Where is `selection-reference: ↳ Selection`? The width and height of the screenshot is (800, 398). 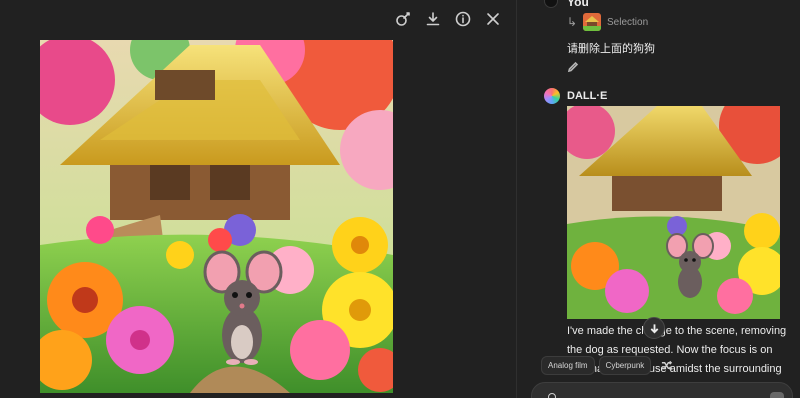 selection-reference: ↳ Selection is located at coordinates (607, 22).